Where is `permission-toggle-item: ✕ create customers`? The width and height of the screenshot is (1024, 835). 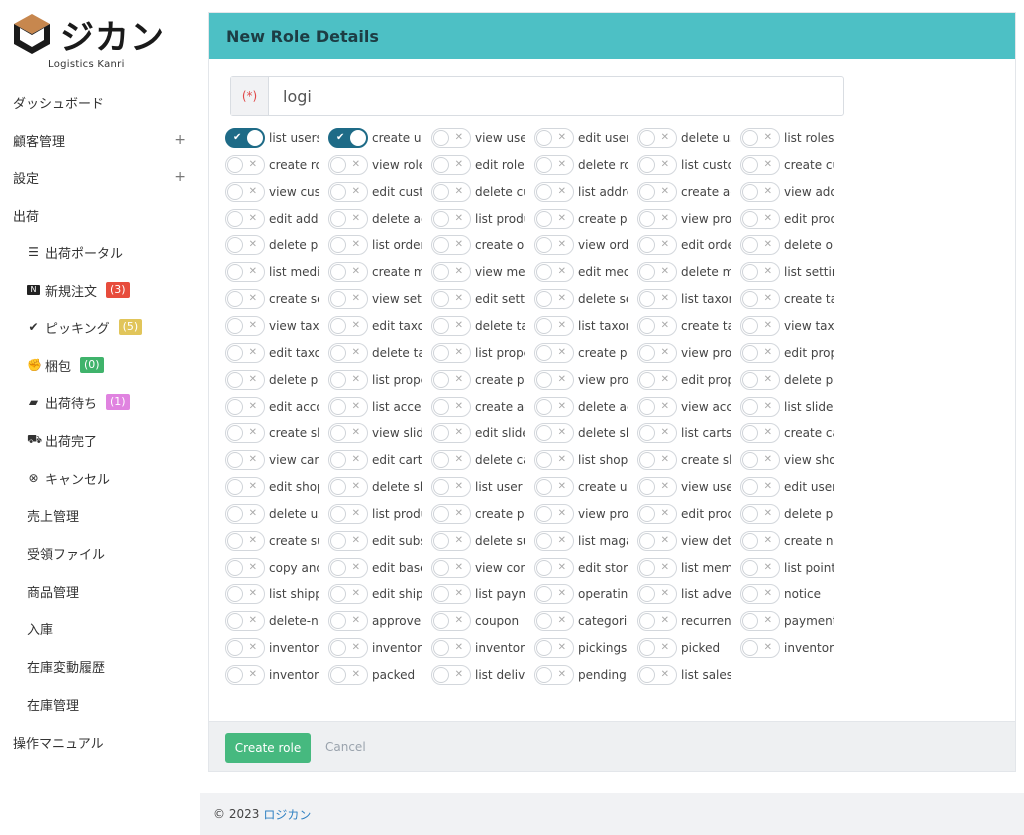 permission-toggle-item: ✕ create customers is located at coordinates (790, 165).